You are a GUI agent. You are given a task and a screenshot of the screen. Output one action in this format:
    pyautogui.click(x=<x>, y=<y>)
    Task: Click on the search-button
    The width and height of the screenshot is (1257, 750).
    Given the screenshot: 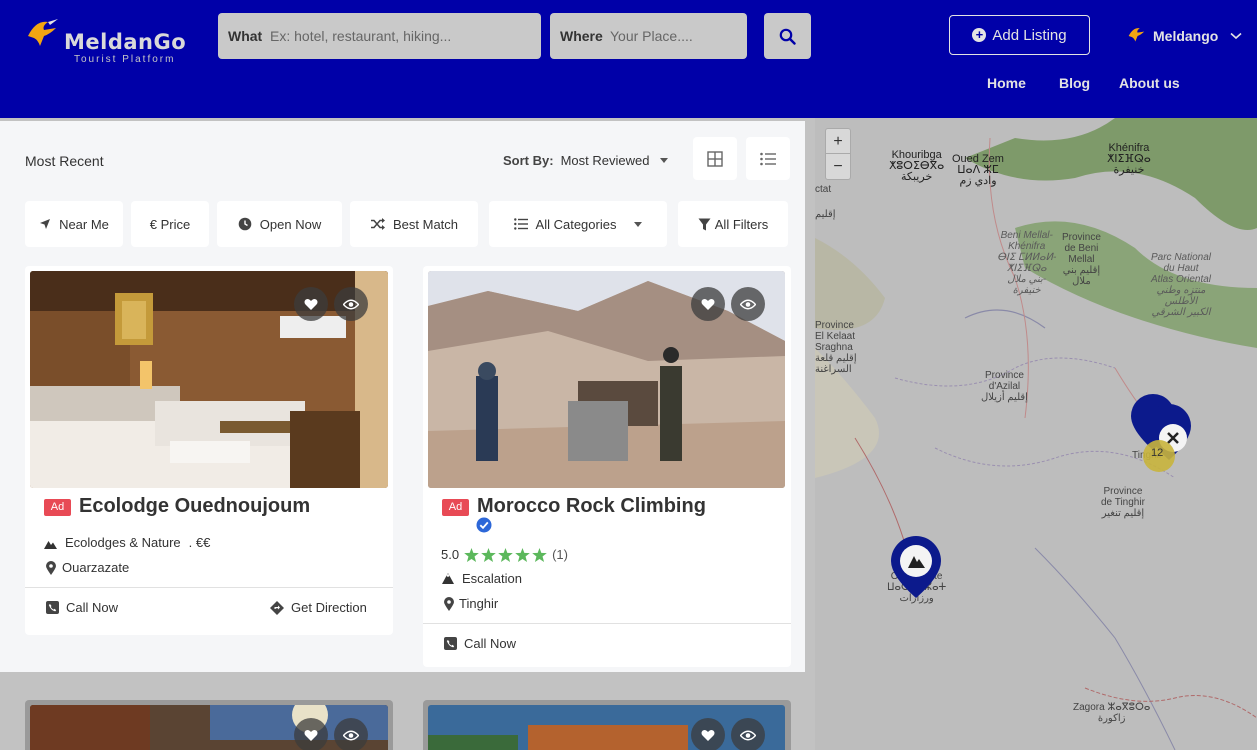 What is the action you would take?
    pyautogui.click(x=787, y=36)
    